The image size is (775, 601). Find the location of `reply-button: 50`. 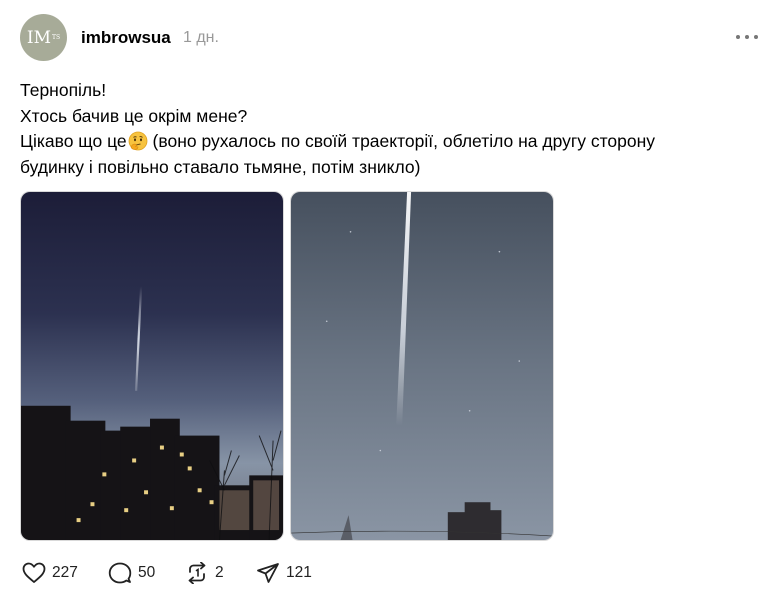

reply-button: 50 is located at coordinates (131, 573).